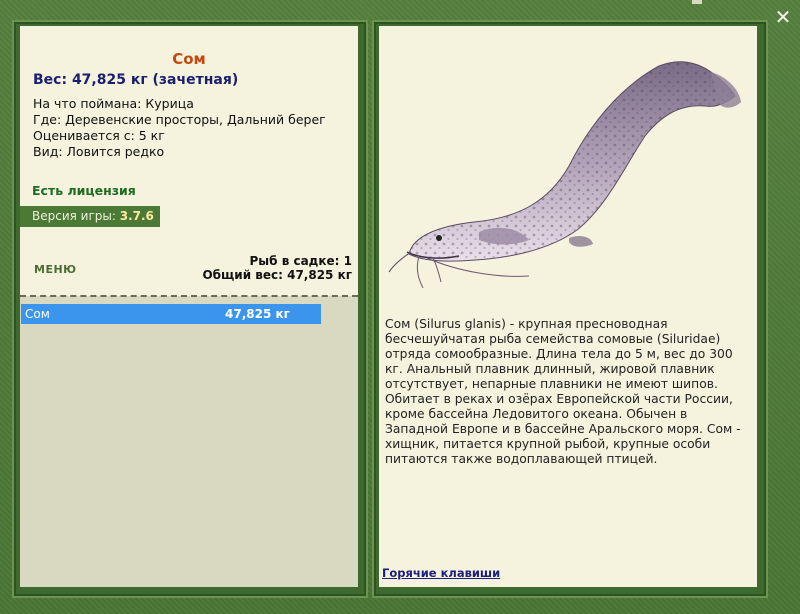  I want to click on cage-summary: Рыб в садке: 1 Общий вес: 47,825 кг, so click(277, 268).